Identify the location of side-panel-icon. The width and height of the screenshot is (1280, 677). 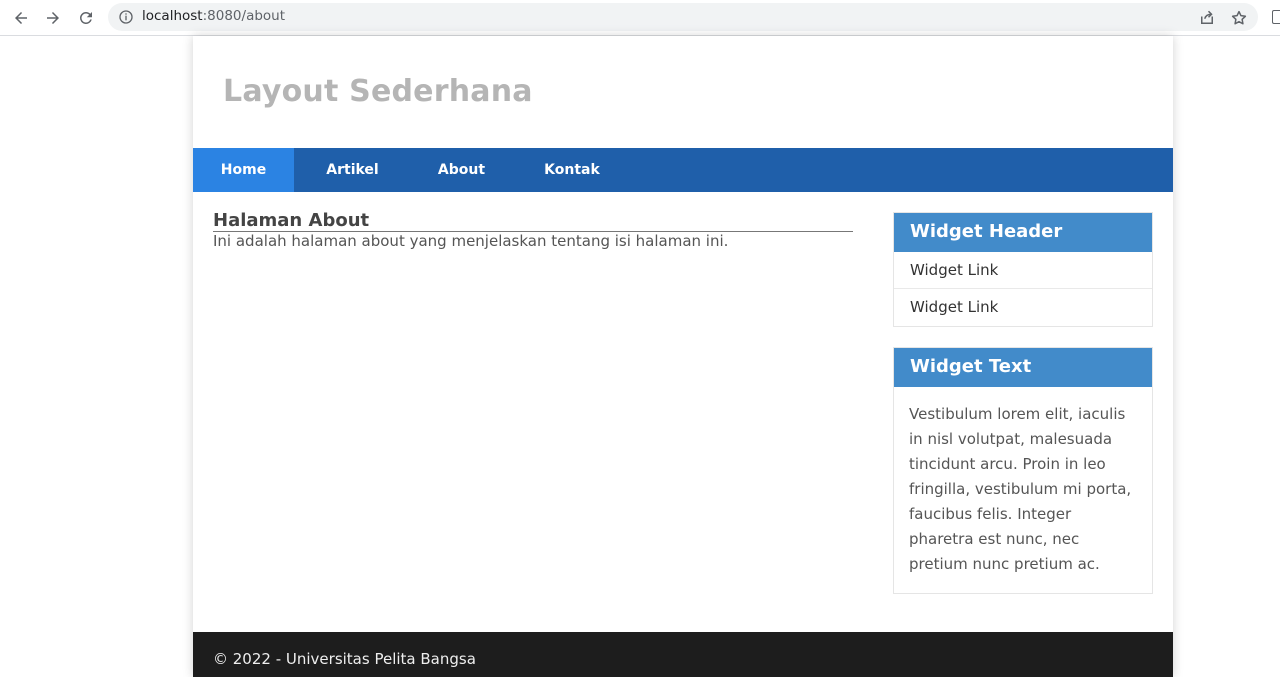
(1276, 17).